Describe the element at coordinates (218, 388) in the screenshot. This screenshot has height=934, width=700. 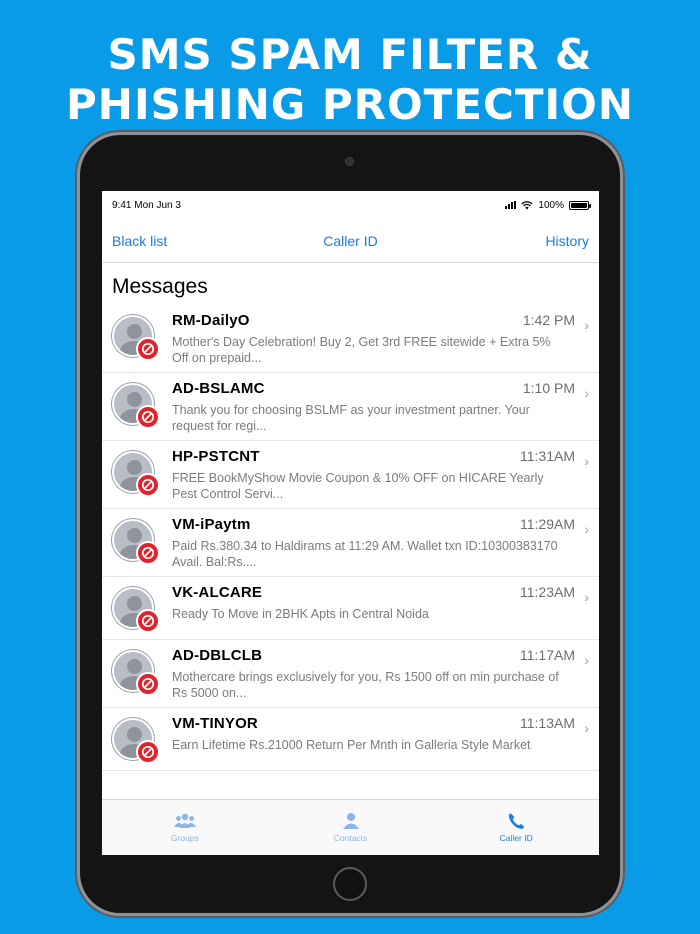
I see `message-sender: AD-BSLAMC` at that location.